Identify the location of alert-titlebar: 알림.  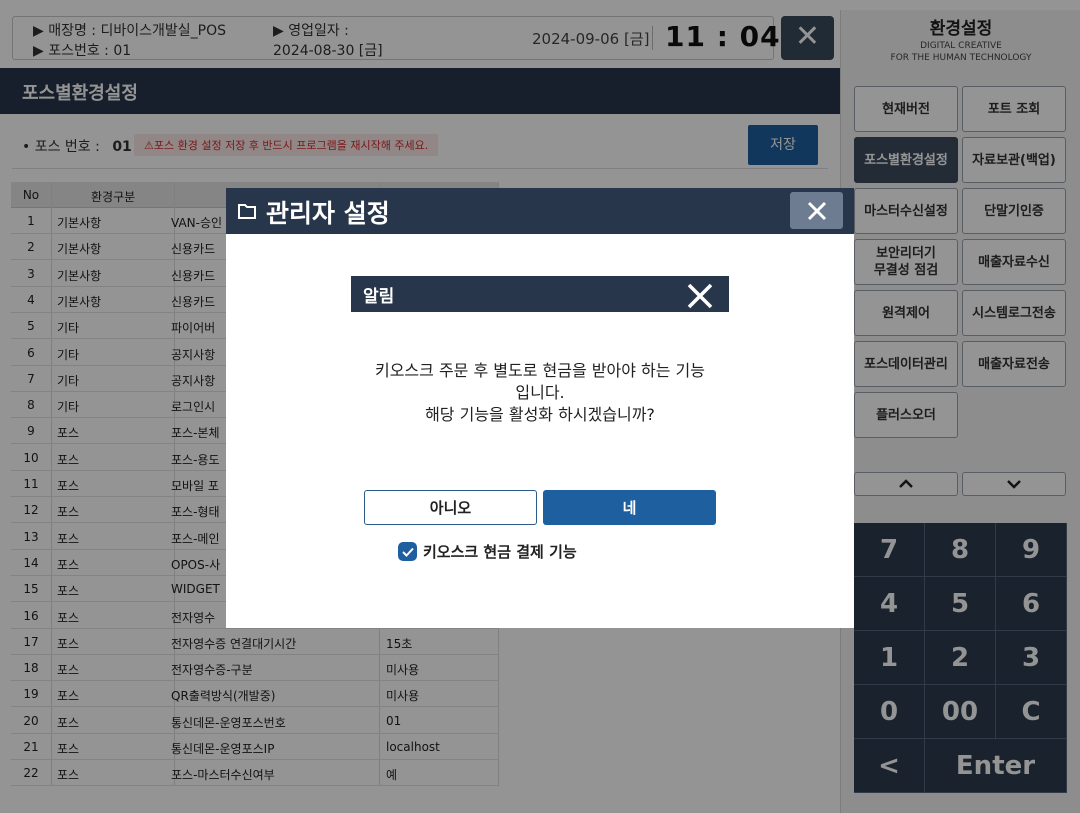
(540, 294).